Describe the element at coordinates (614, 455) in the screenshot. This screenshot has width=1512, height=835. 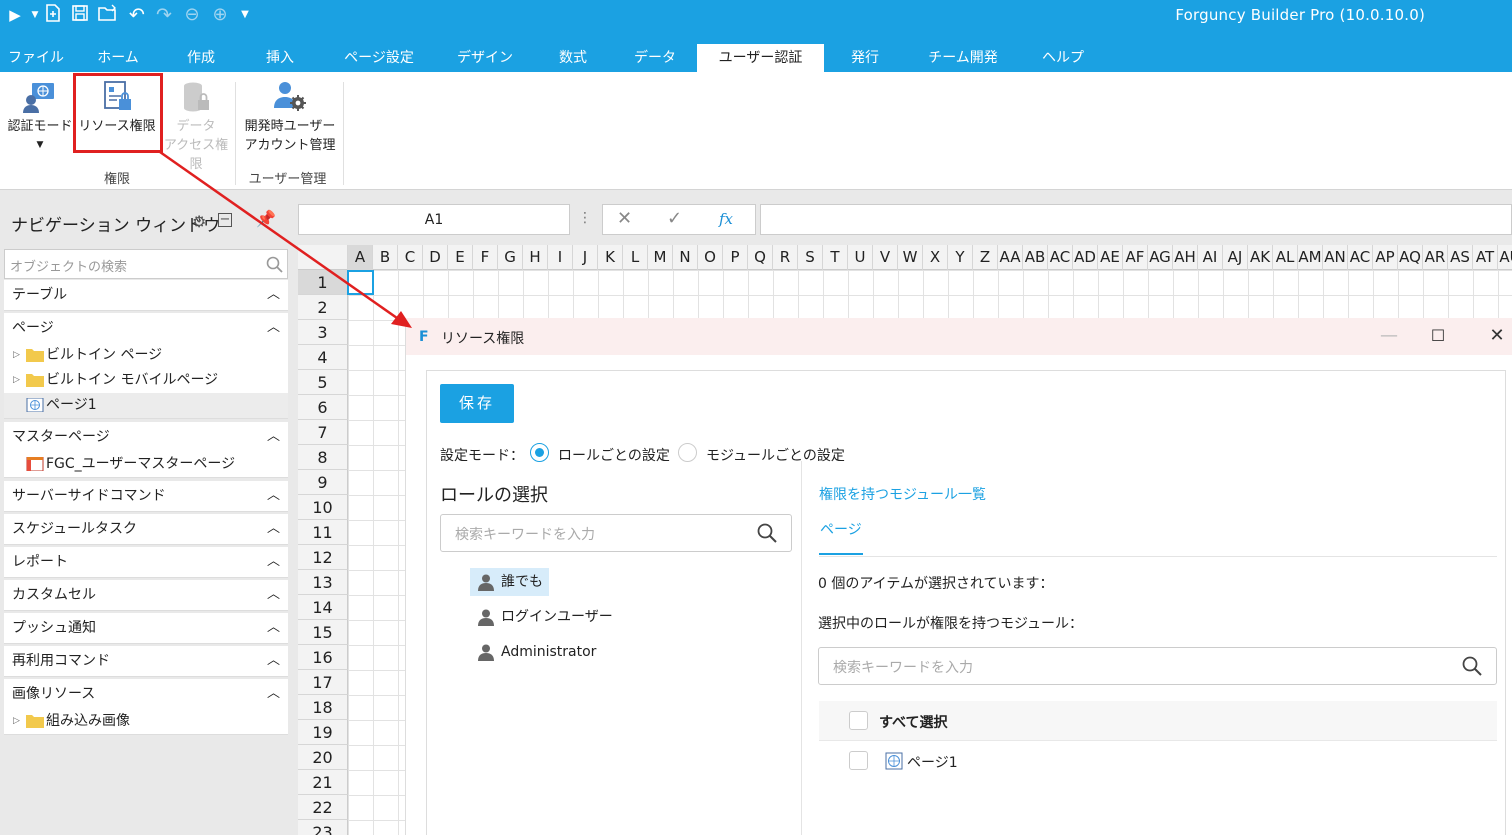
I see `radio-role-label: ロールごとの設定` at that location.